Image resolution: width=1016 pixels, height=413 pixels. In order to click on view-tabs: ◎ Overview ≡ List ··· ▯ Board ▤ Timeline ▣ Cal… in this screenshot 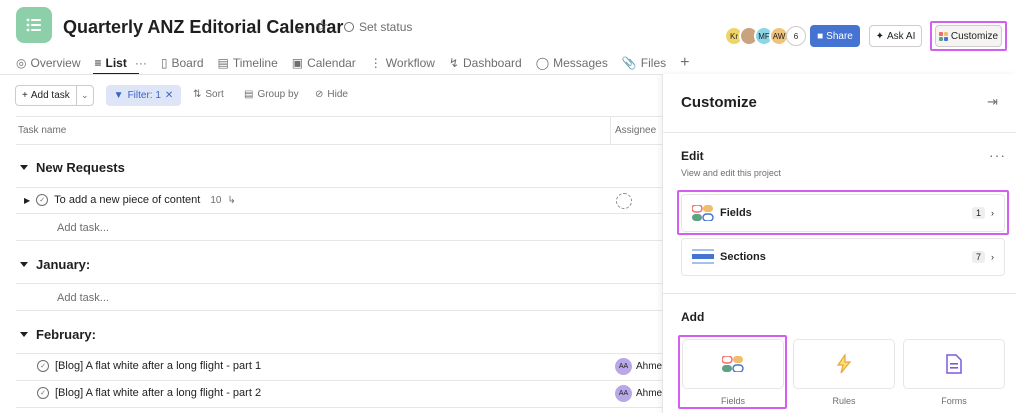, I will do `click(359, 62)`.